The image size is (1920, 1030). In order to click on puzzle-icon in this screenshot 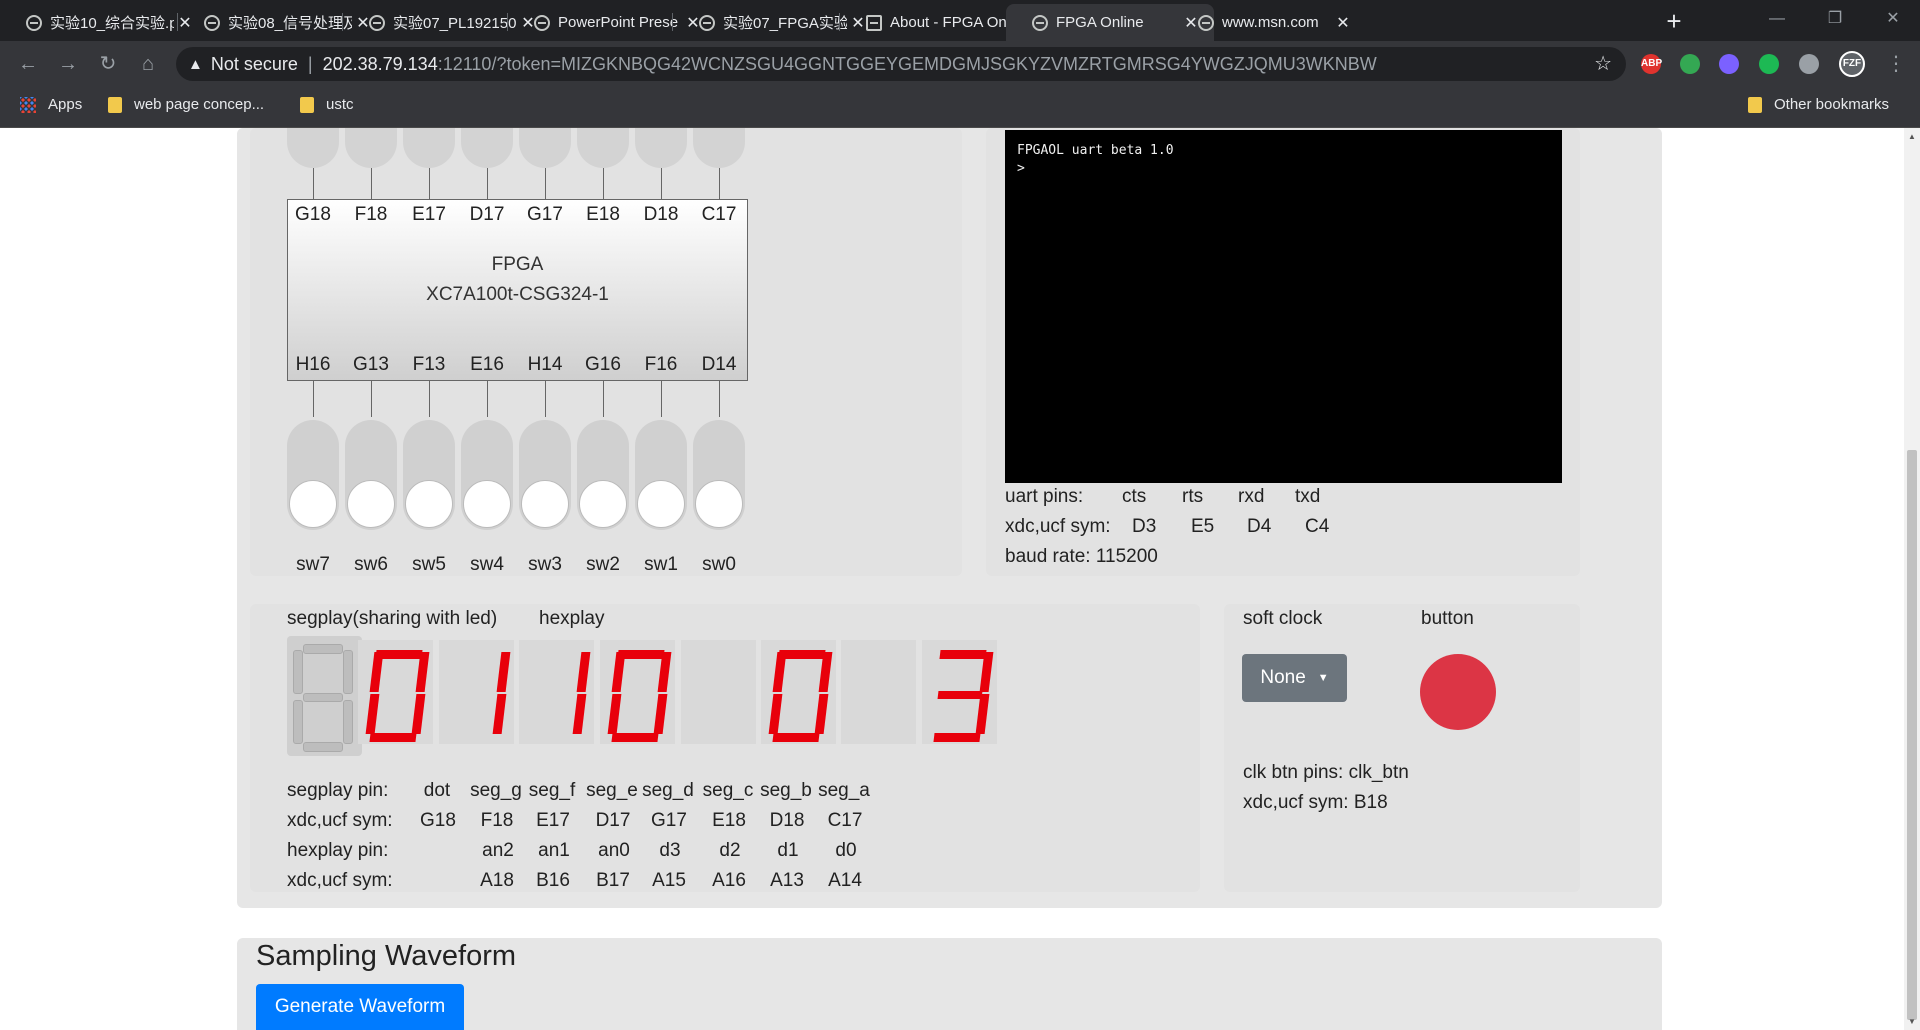, I will do `click(1809, 64)`.